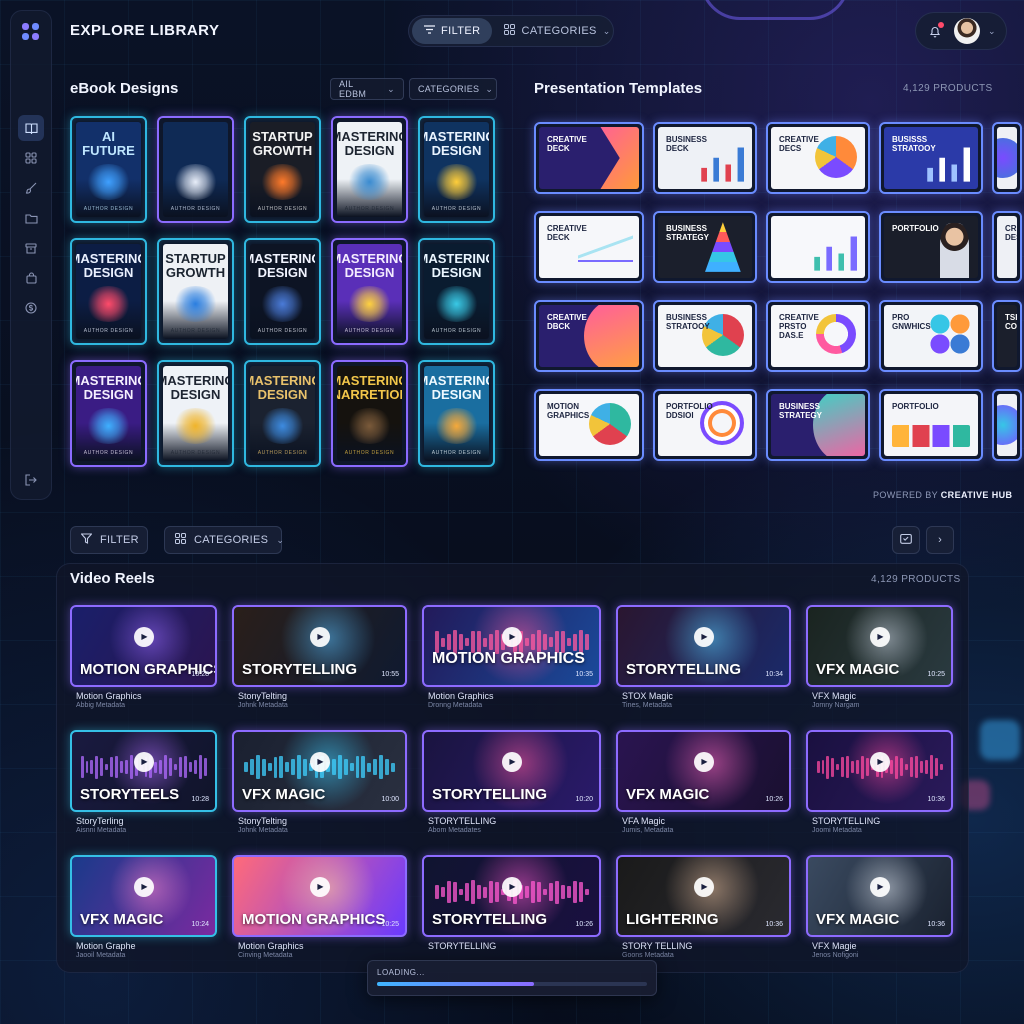 The width and height of the screenshot is (1024, 1024). I want to click on video-thumbnail: ▶ MOTION GRAPHICS 10:35, so click(511, 646).